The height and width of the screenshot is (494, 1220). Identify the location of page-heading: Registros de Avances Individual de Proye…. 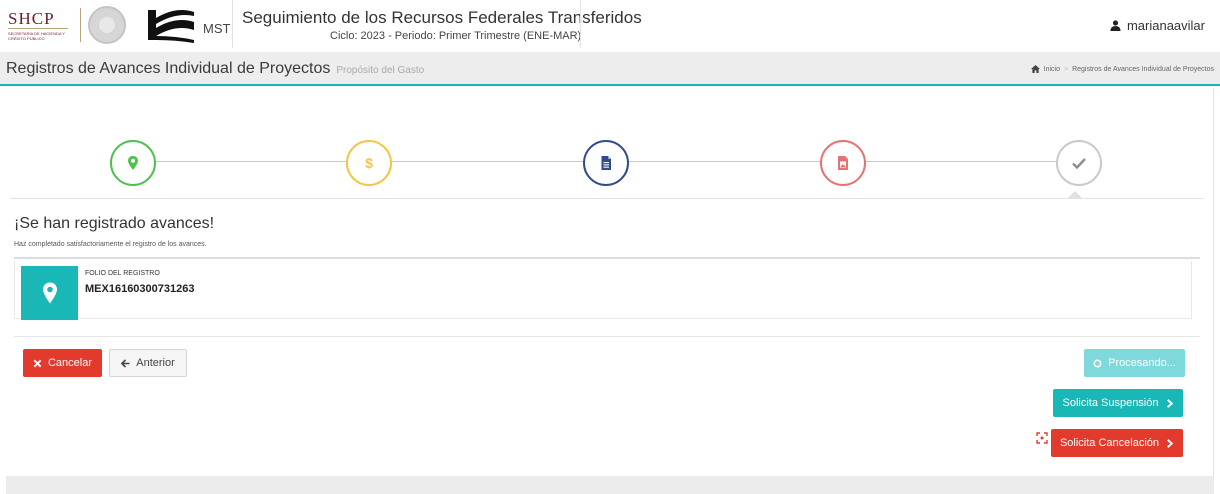
(610, 69).